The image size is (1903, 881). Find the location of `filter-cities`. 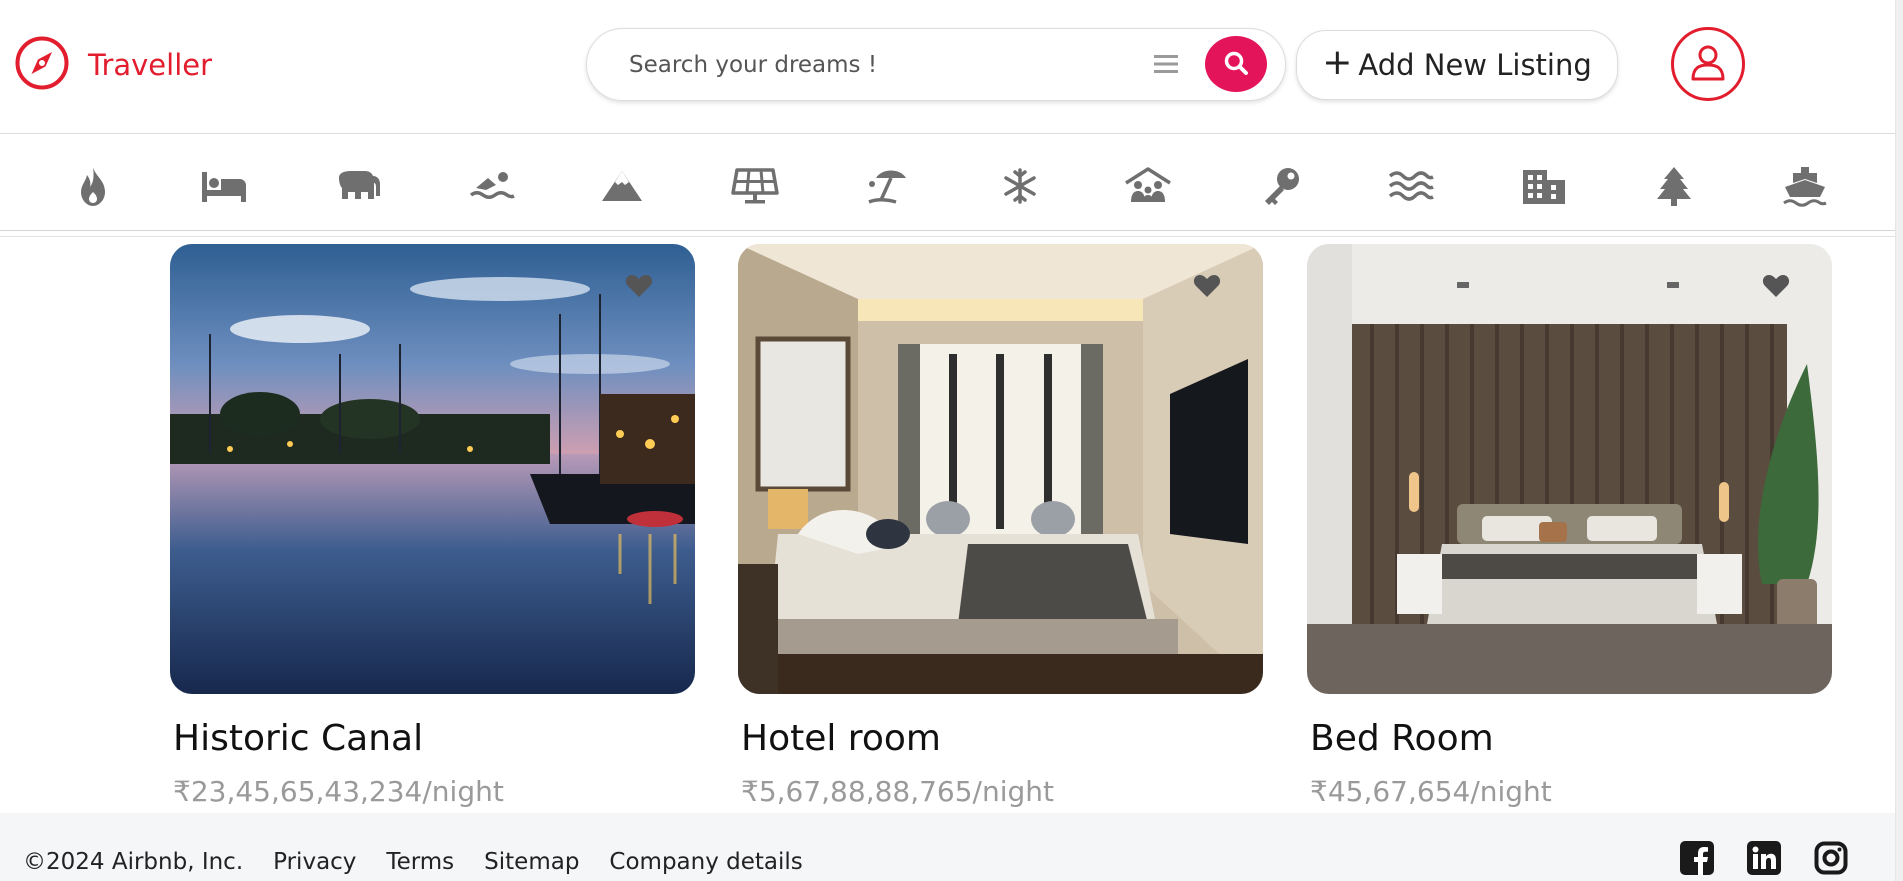

filter-cities is located at coordinates (1544, 188).